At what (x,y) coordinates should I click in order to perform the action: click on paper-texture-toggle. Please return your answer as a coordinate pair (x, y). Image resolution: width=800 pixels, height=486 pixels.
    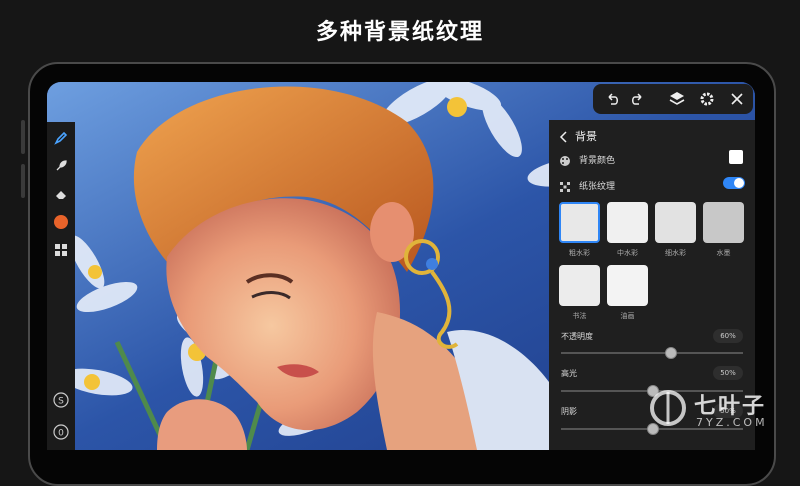
    Looking at the image, I should click on (734, 183).